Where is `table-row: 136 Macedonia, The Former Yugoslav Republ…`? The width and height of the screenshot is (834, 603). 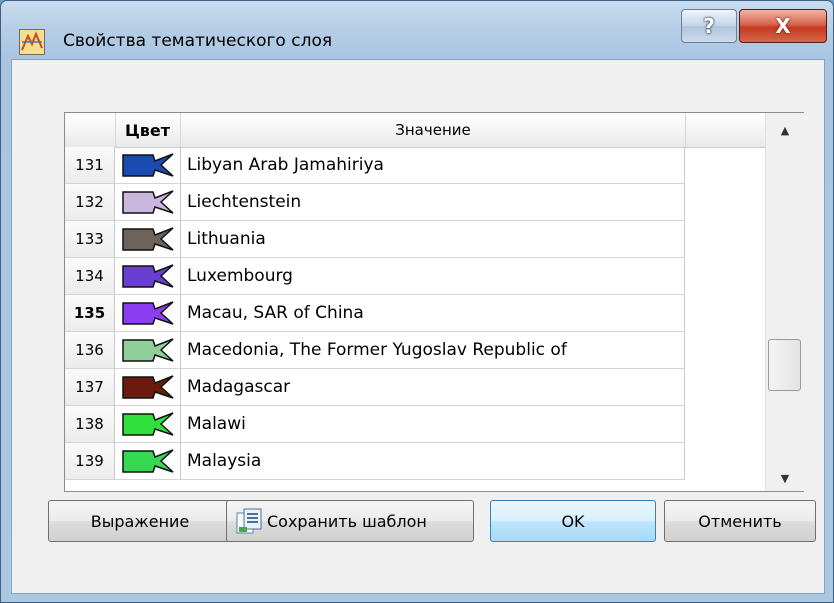 table-row: 136 Macedonia, The Former Yugoslav Republ… is located at coordinates (375, 350).